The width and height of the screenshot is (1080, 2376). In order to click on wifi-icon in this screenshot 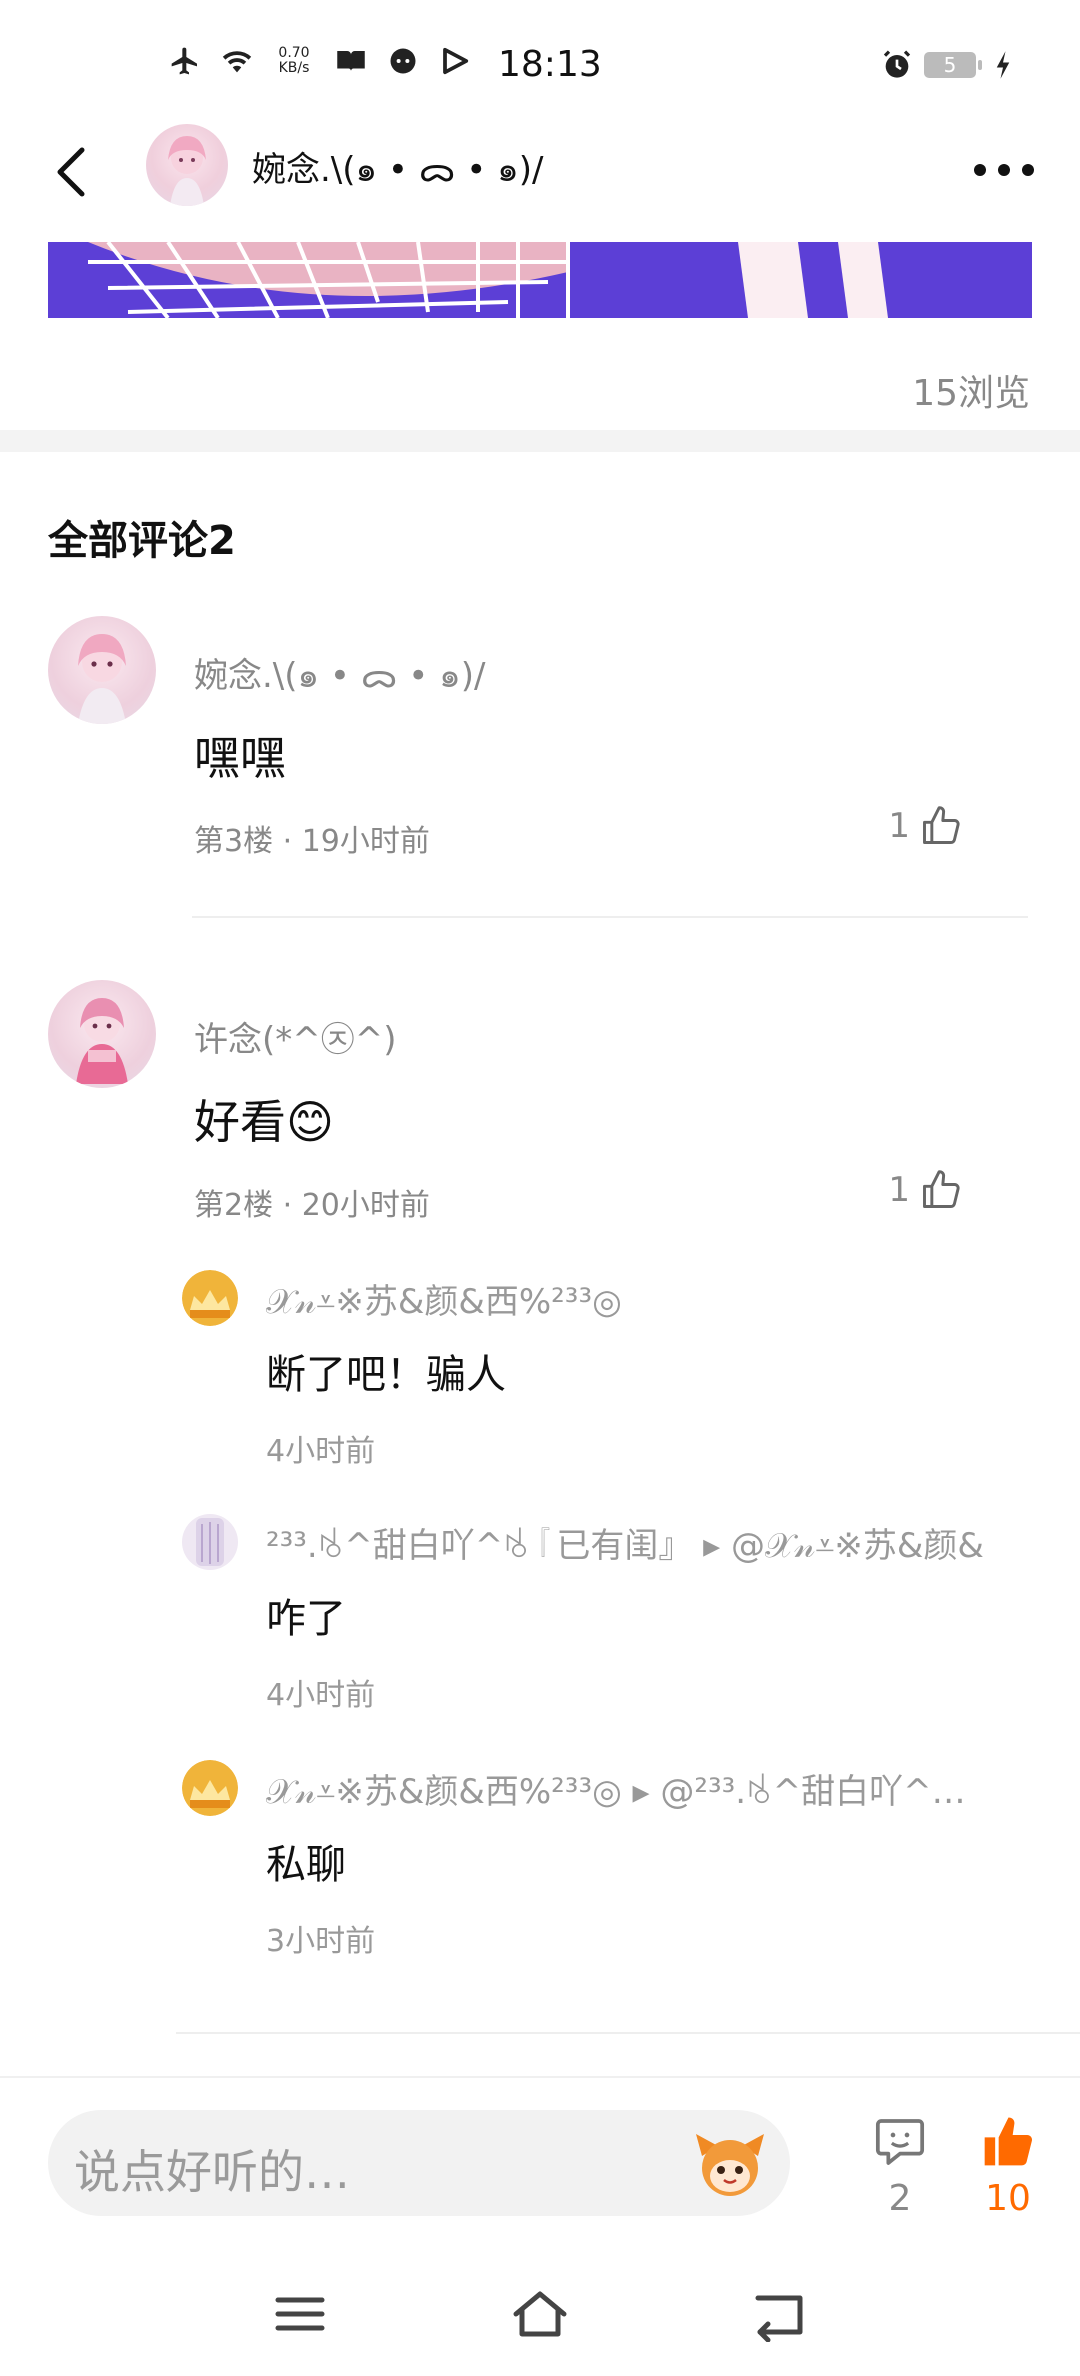, I will do `click(237, 61)`.